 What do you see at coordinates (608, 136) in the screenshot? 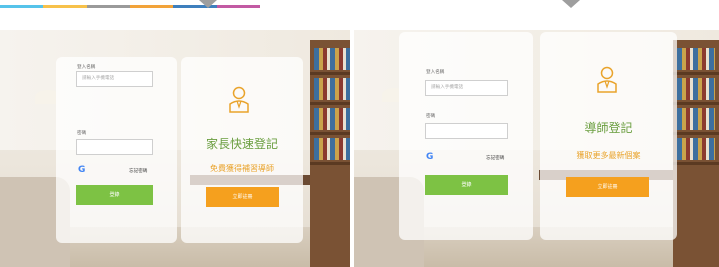
I see `register-card: 導師登記 獲取更多最新個案 立即註冊` at bounding box center [608, 136].